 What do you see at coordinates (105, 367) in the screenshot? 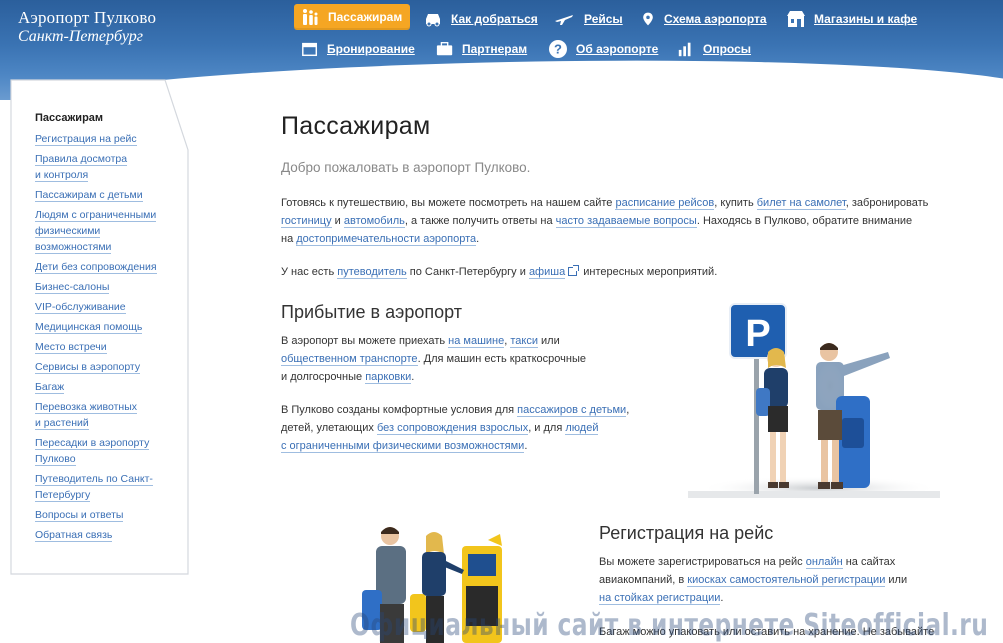
I see `sidebar-item: Сервисы в аэропорту` at bounding box center [105, 367].